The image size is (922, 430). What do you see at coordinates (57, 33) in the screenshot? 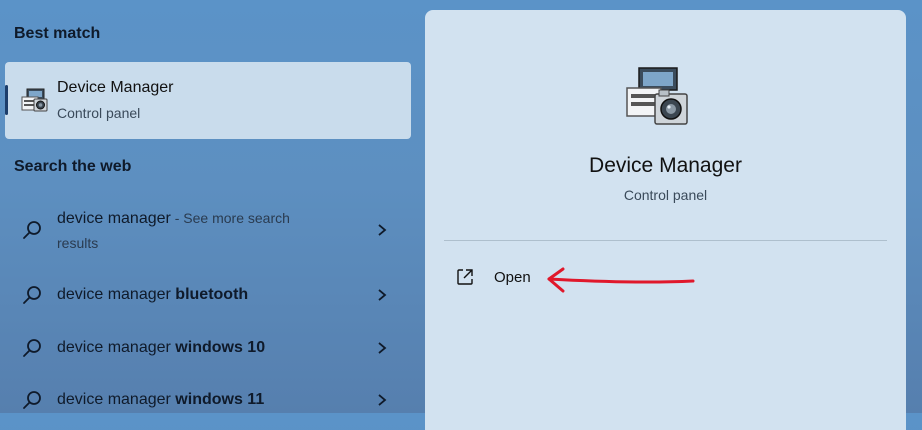
I see `best-match-heading: Best match` at bounding box center [57, 33].